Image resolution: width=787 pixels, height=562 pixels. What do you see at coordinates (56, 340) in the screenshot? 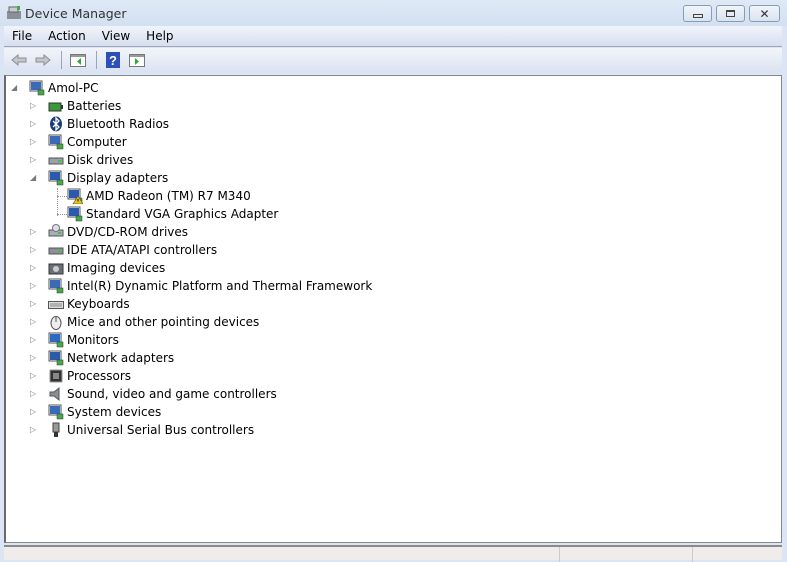
I see `monitor-icon` at bounding box center [56, 340].